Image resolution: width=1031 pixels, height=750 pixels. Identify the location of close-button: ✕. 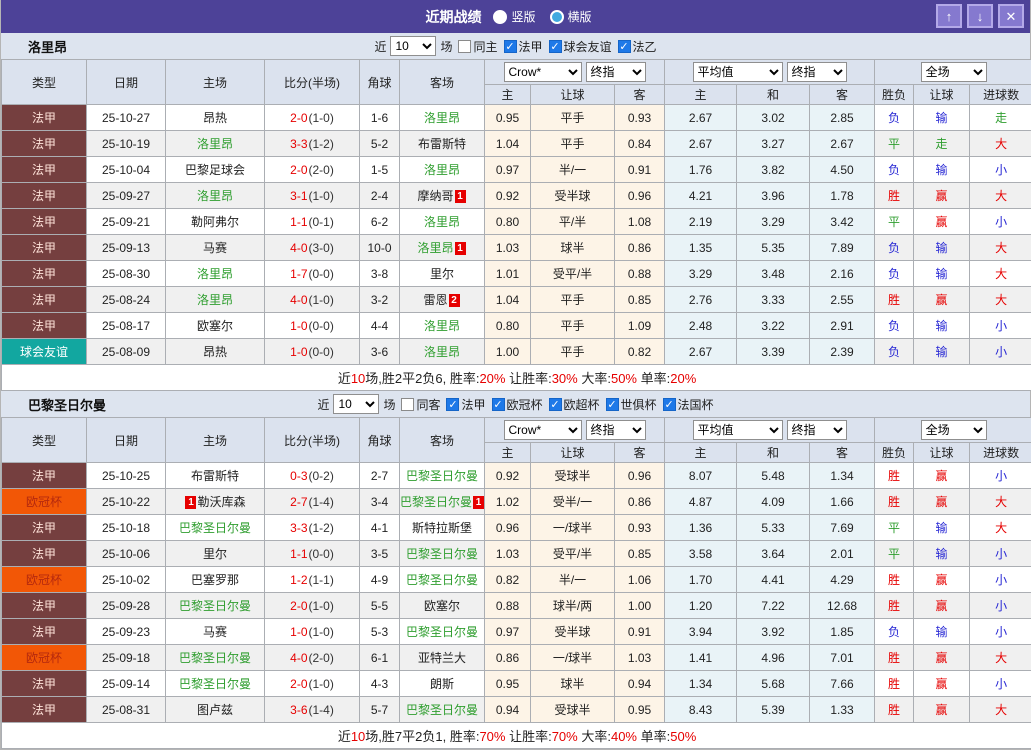
(1011, 16).